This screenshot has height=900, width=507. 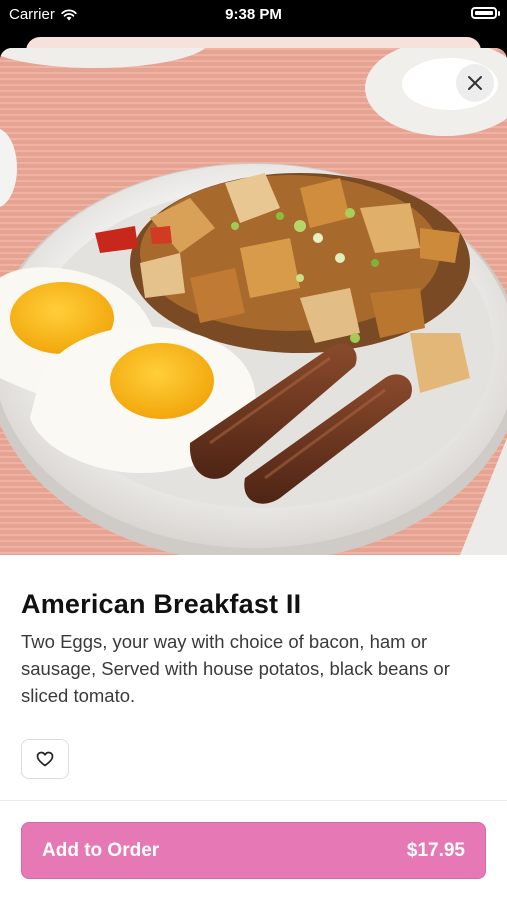 What do you see at coordinates (161, 604) in the screenshot?
I see `item-title: American Breakfast II` at bounding box center [161, 604].